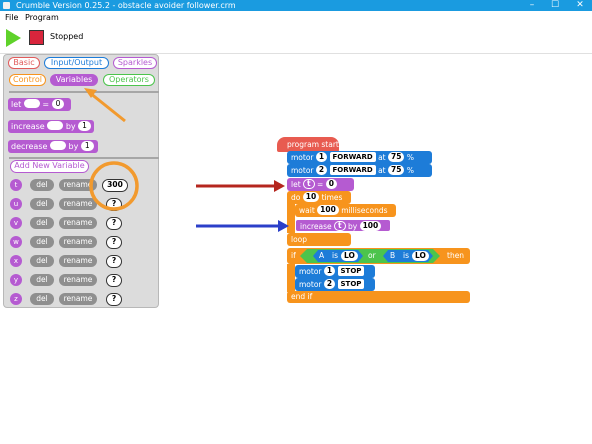 The width and height of the screenshot is (592, 444). What do you see at coordinates (353, 226) in the screenshot?
I see `by-label: by` at bounding box center [353, 226].